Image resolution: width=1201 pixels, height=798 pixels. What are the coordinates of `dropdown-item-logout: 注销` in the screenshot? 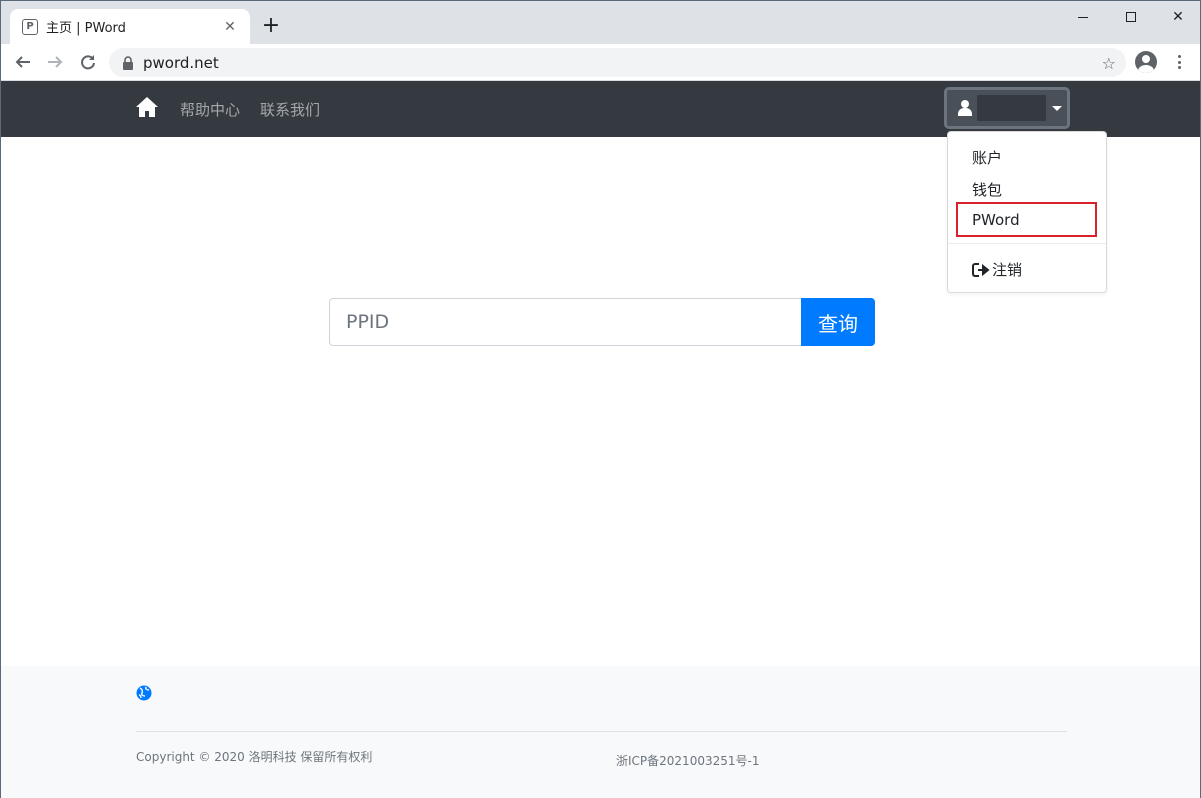 It's located at (997, 269).